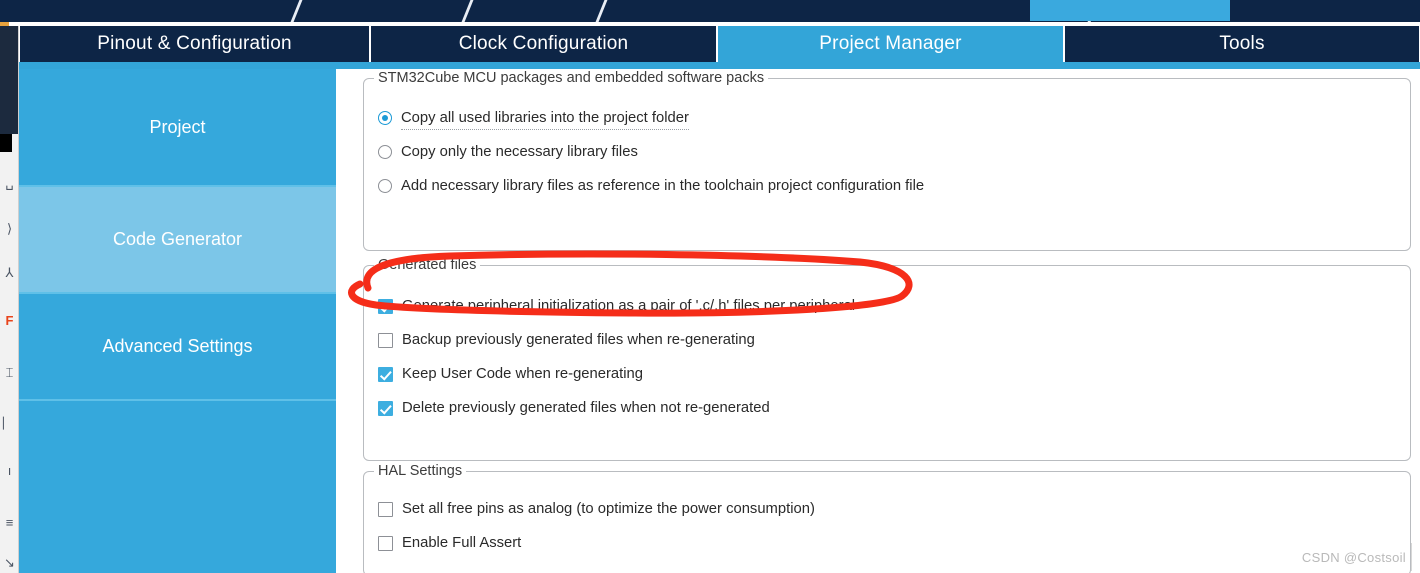 Image resolution: width=1420 pixels, height=573 pixels. Describe the element at coordinates (710, 11) in the screenshot. I see `menubar-remnant` at that location.